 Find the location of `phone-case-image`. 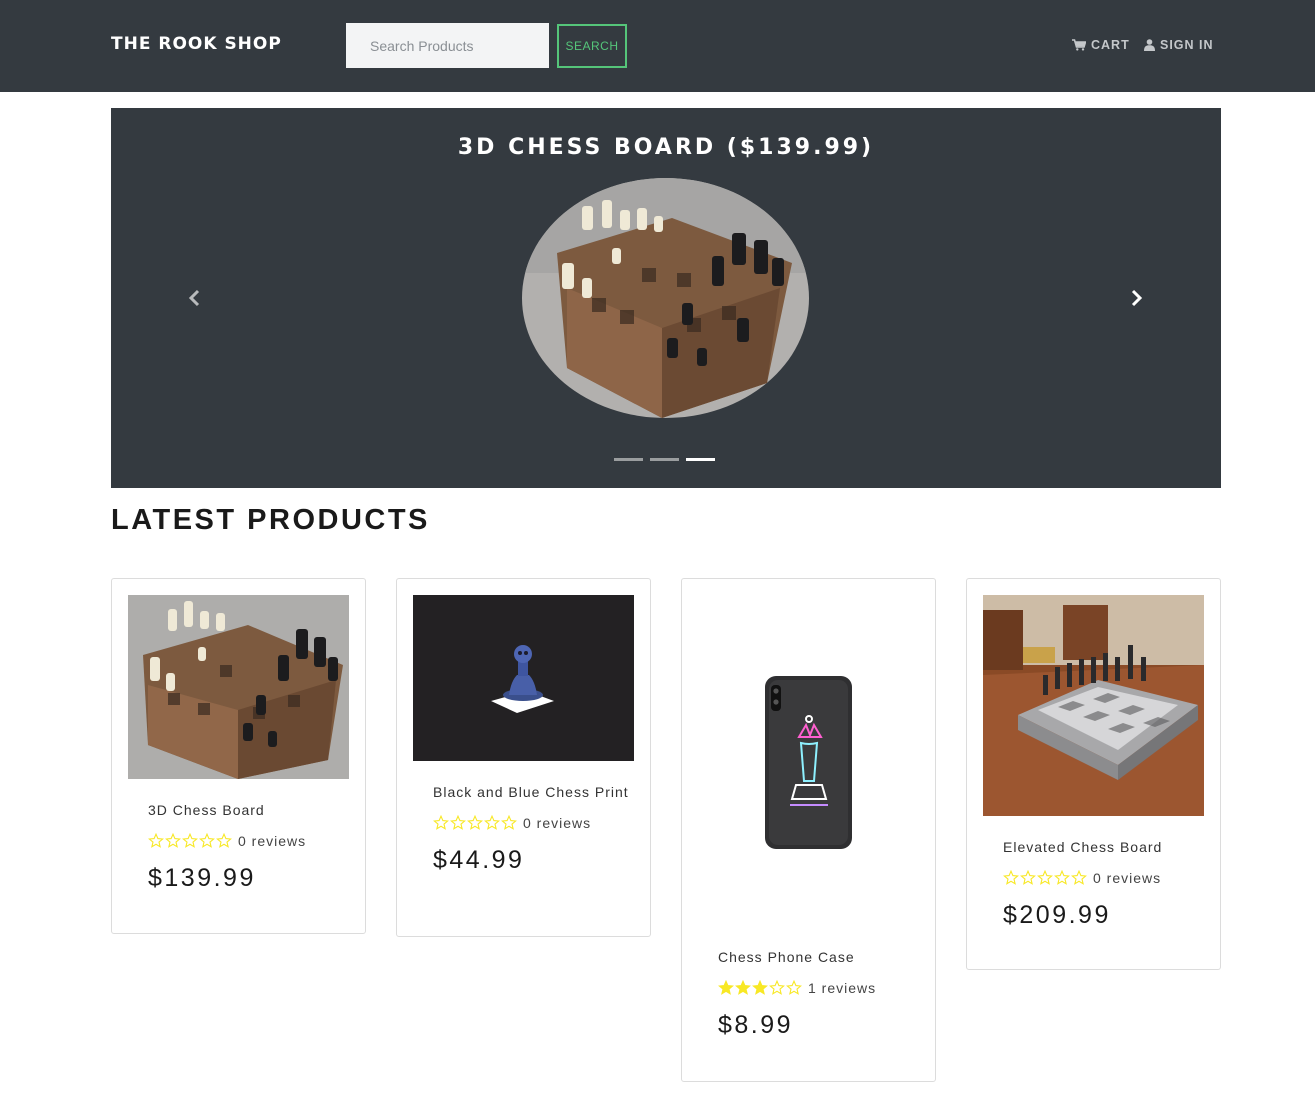

phone-case-image is located at coordinates (808, 763).